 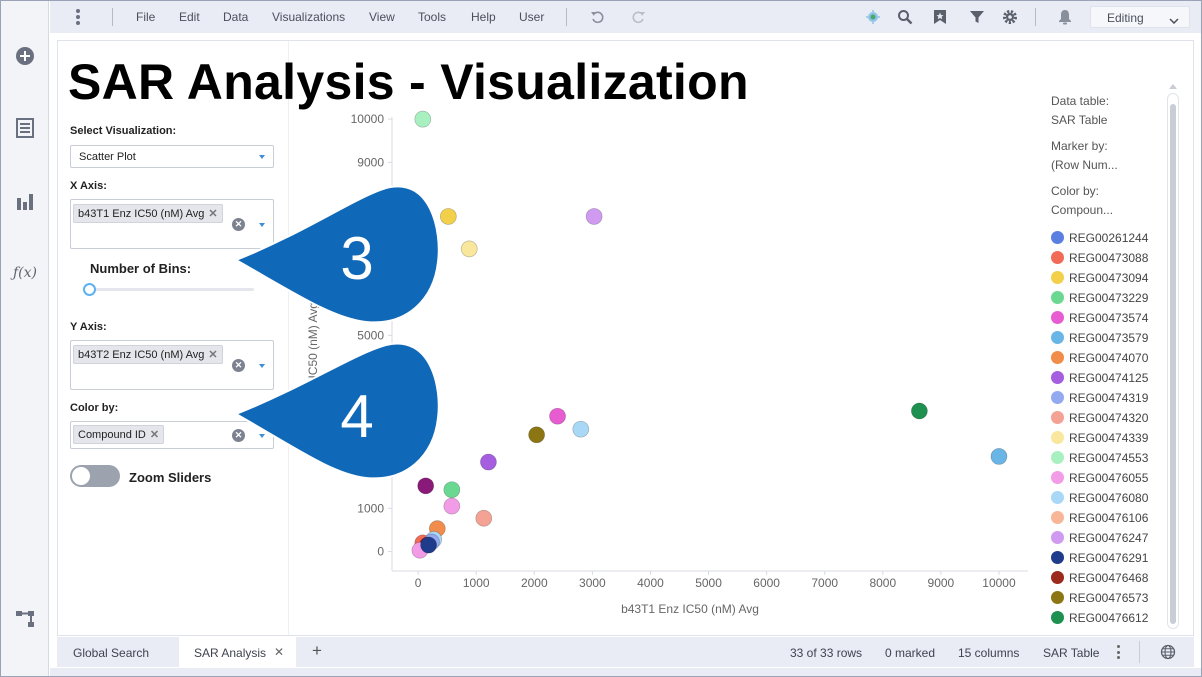 What do you see at coordinates (141, 355) in the screenshot?
I see `y-axis-chip-label: b43T2 Enz IC50 (nM) Avg` at bounding box center [141, 355].